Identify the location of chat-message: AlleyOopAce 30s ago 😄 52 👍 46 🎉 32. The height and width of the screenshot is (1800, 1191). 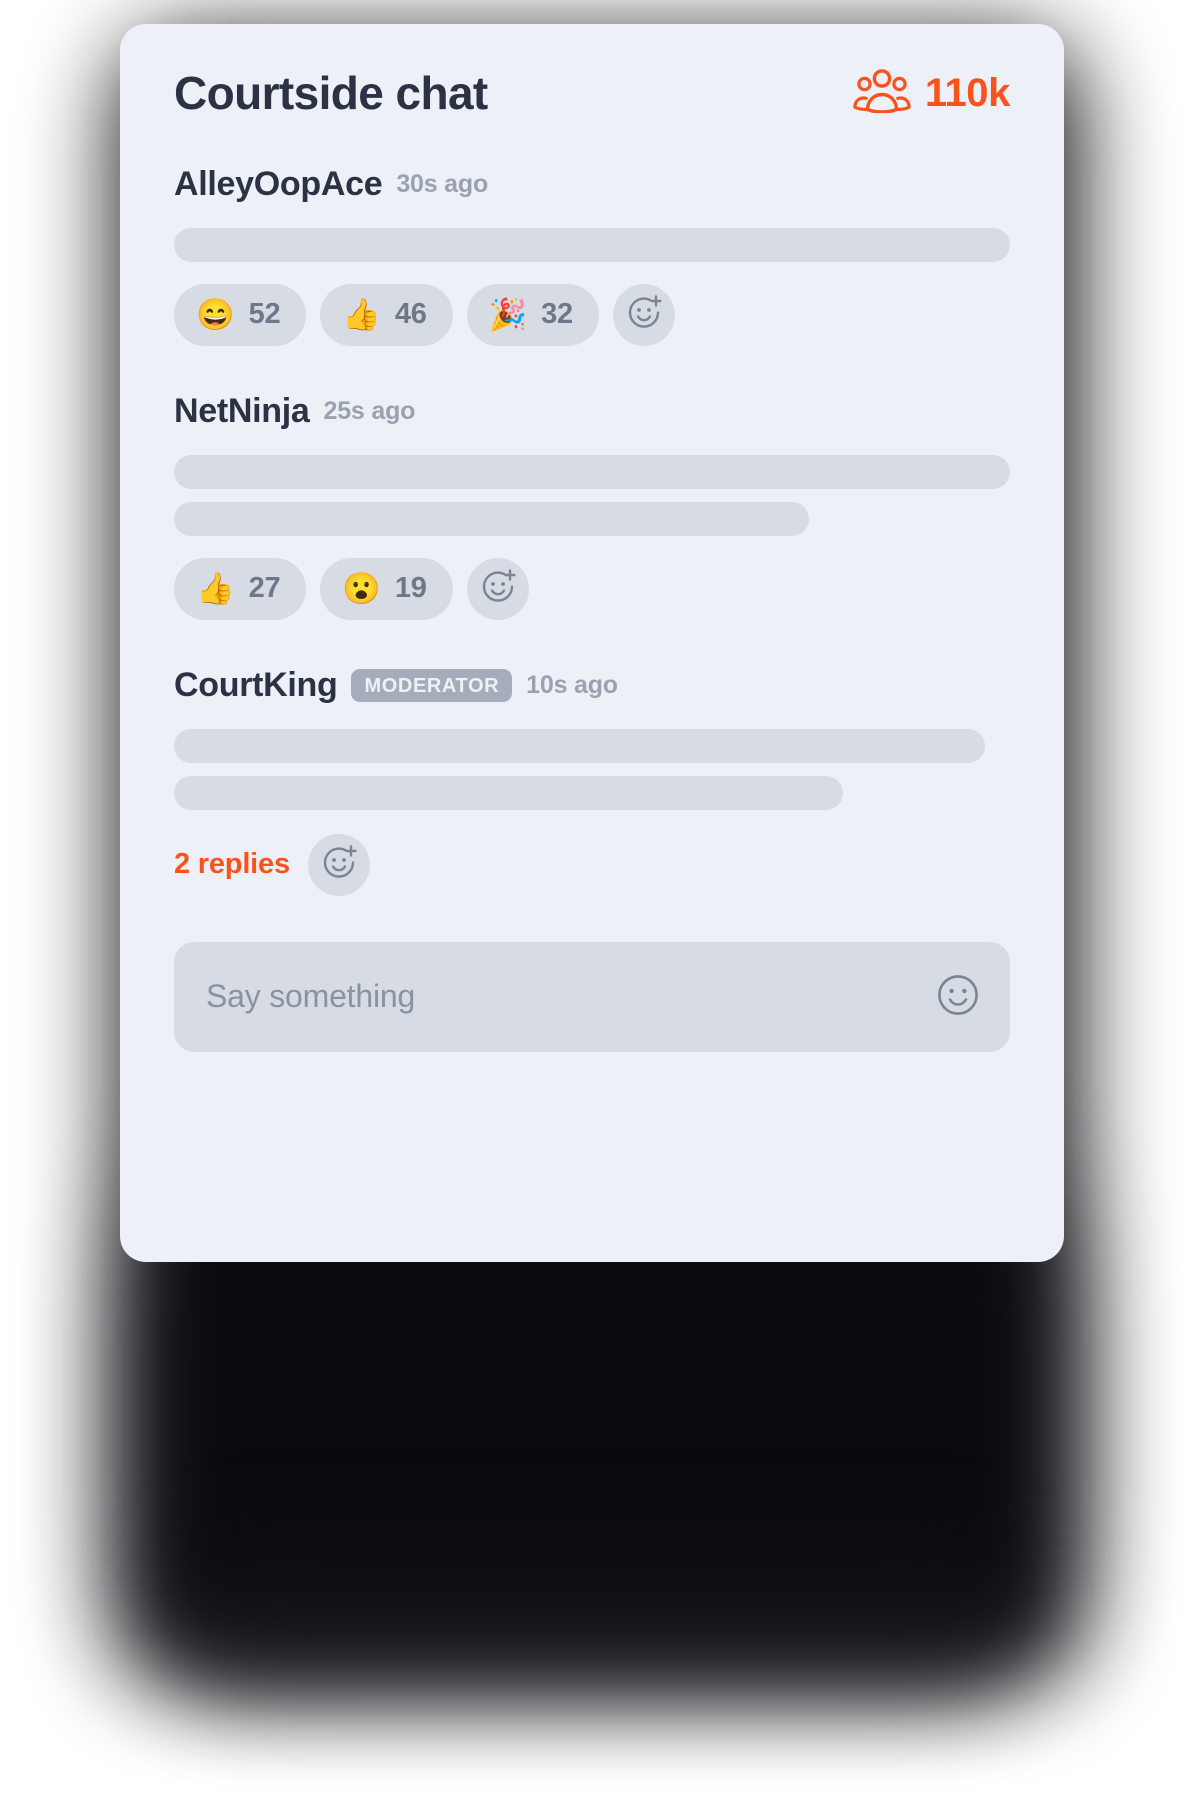
(592, 255).